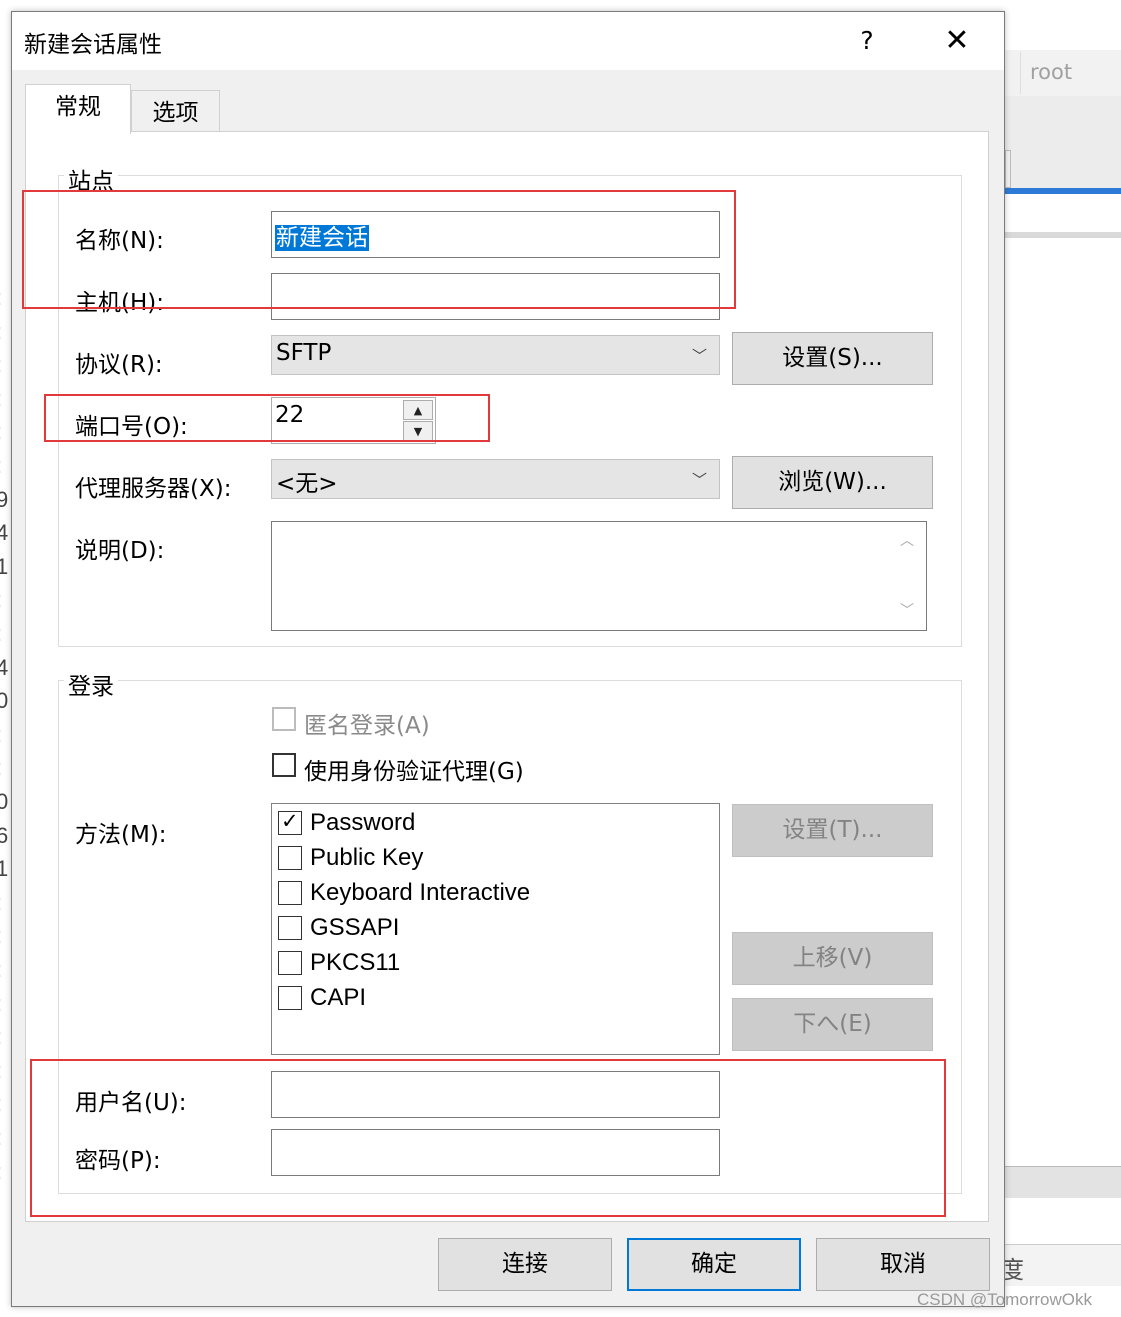 This screenshot has height=1317, width=1121. Describe the element at coordinates (414, 772) in the screenshot. I see `auth-agent-label: 使用身份验证代理(G)` at that location.